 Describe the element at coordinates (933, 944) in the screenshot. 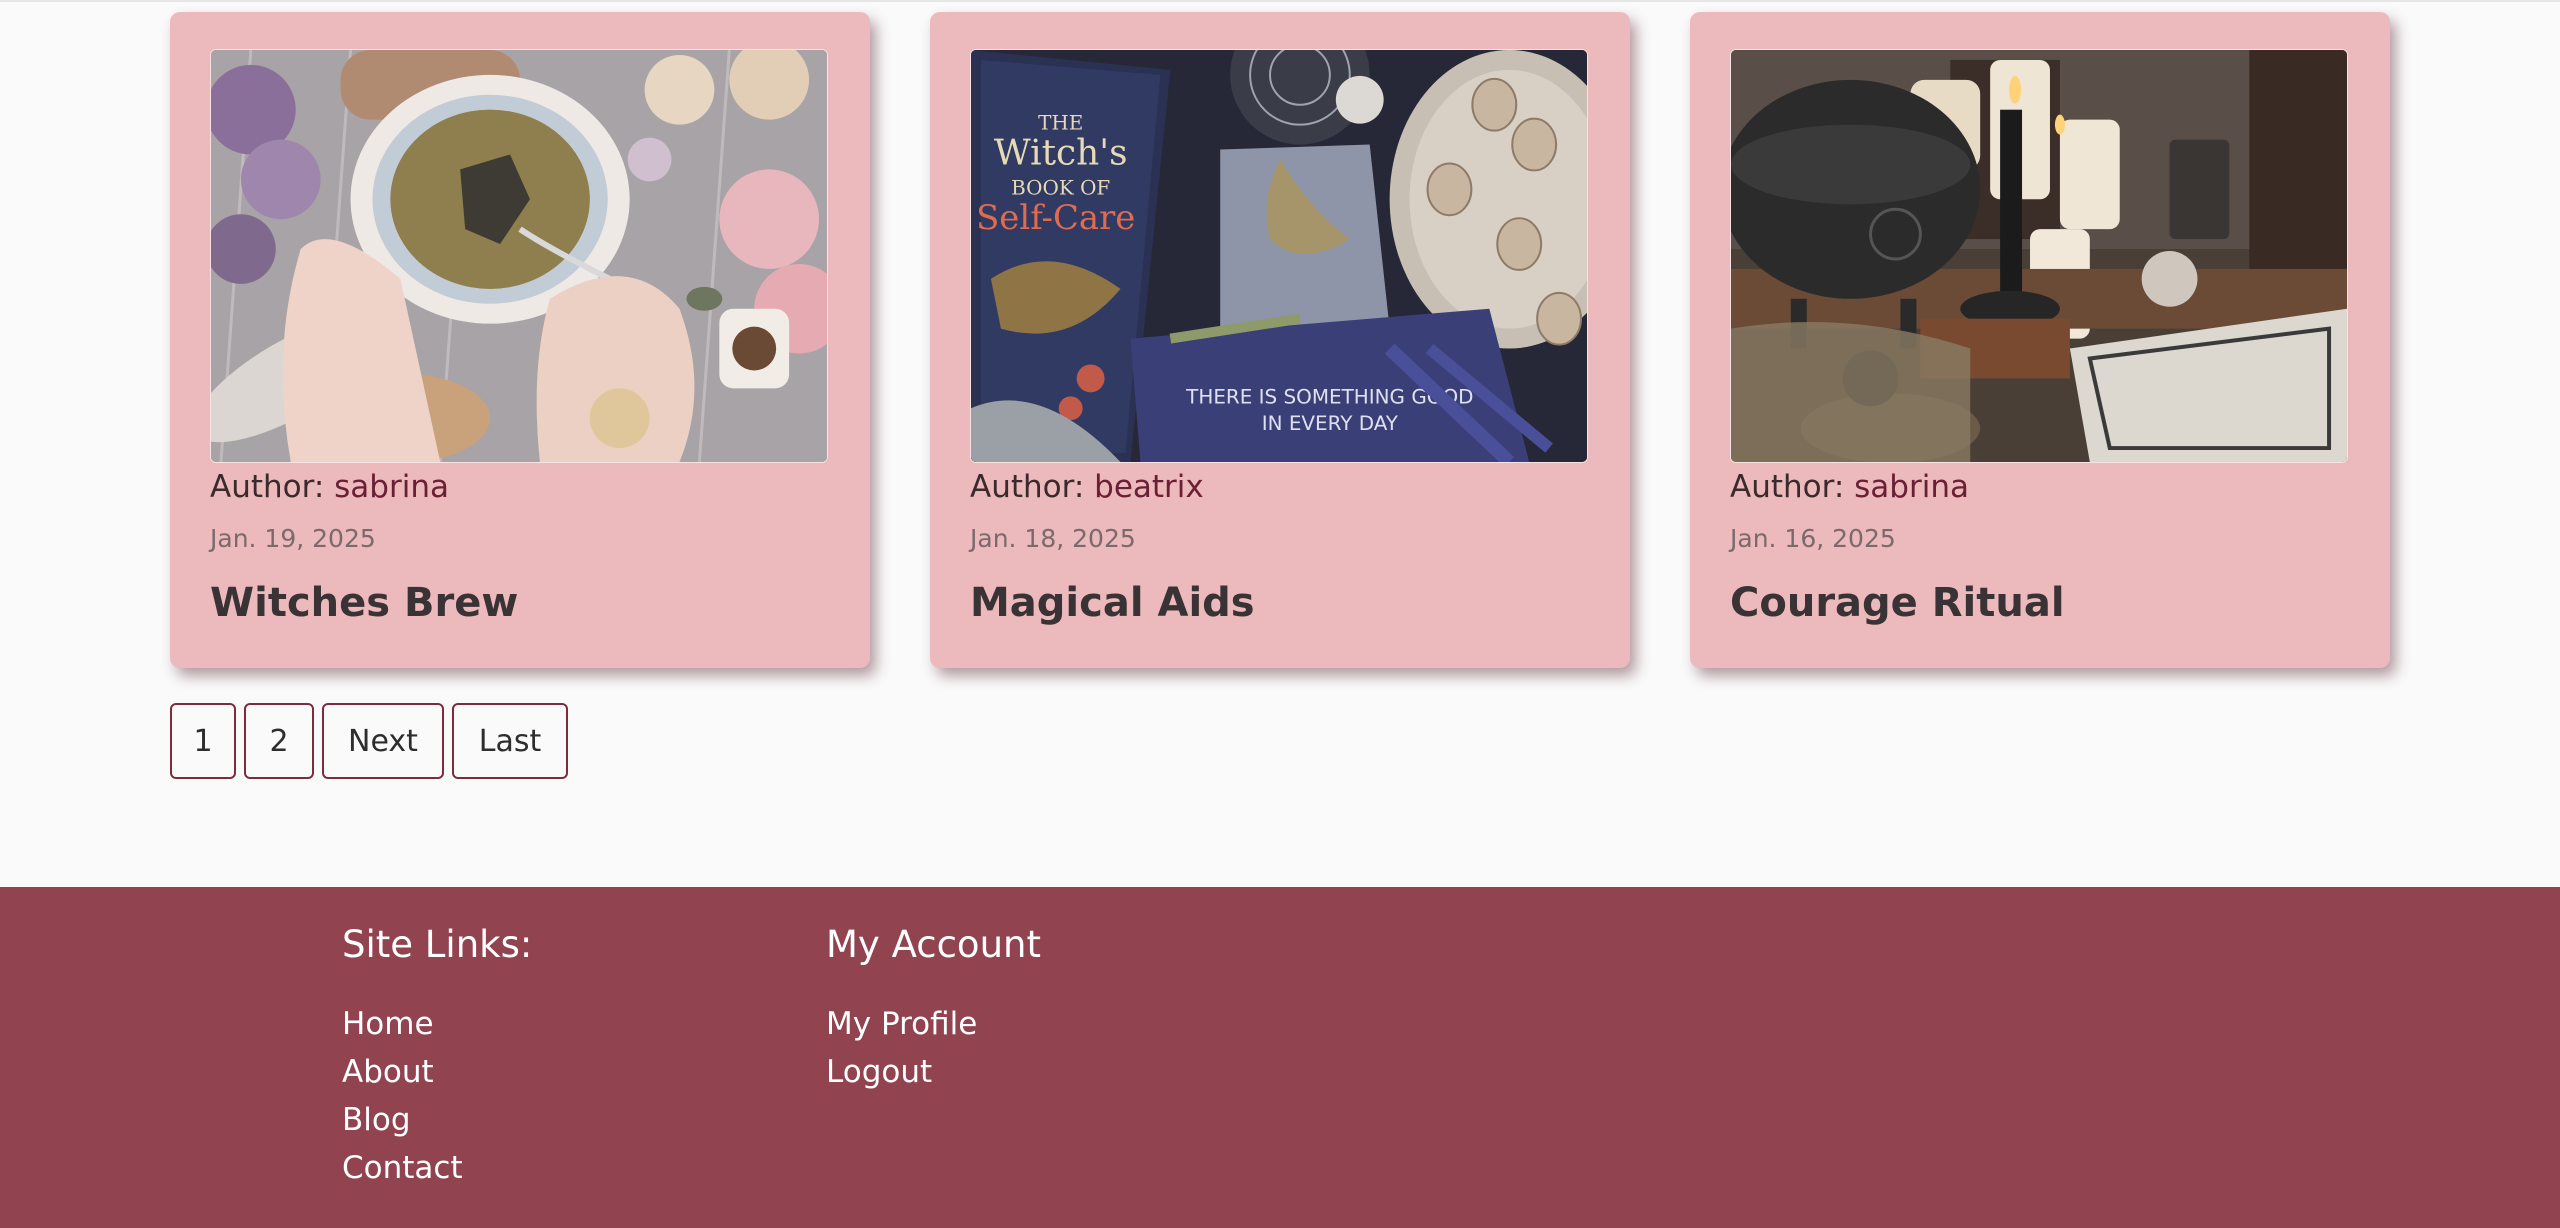

I see `my-account-heading: My Account` at that location.